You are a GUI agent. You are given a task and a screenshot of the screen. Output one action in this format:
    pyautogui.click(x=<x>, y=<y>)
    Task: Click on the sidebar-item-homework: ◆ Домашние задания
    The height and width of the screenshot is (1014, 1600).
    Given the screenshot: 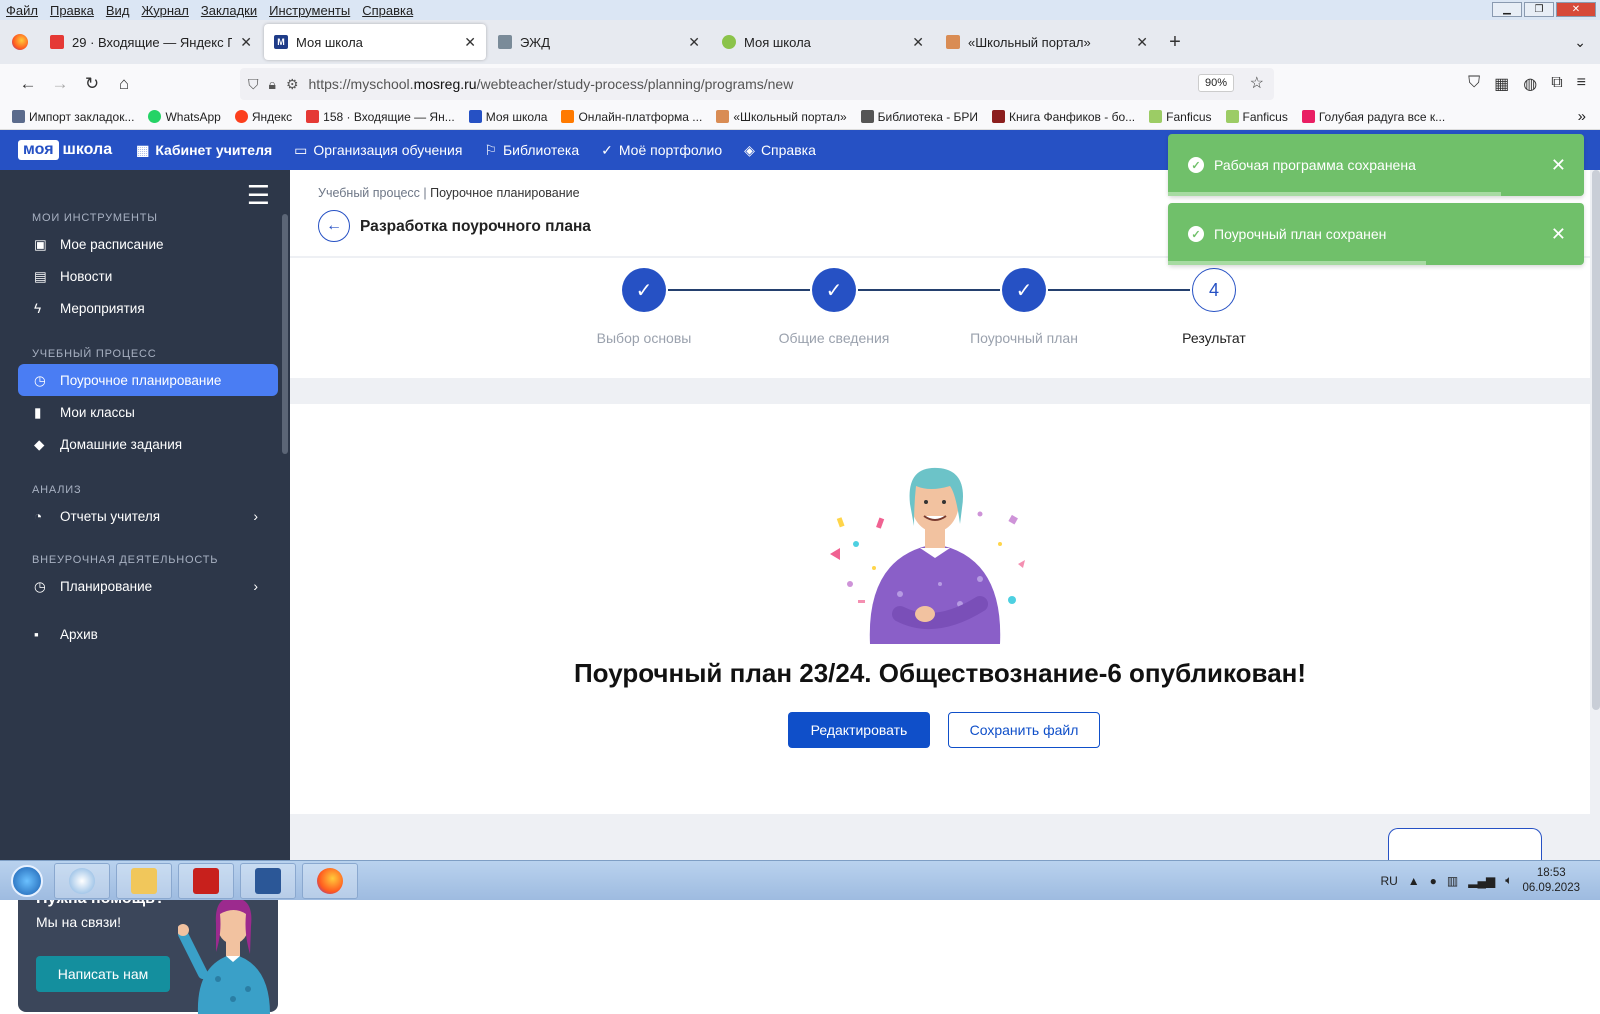 What is the action you would take?
    pyautogui.click(x=148, y=444)
    